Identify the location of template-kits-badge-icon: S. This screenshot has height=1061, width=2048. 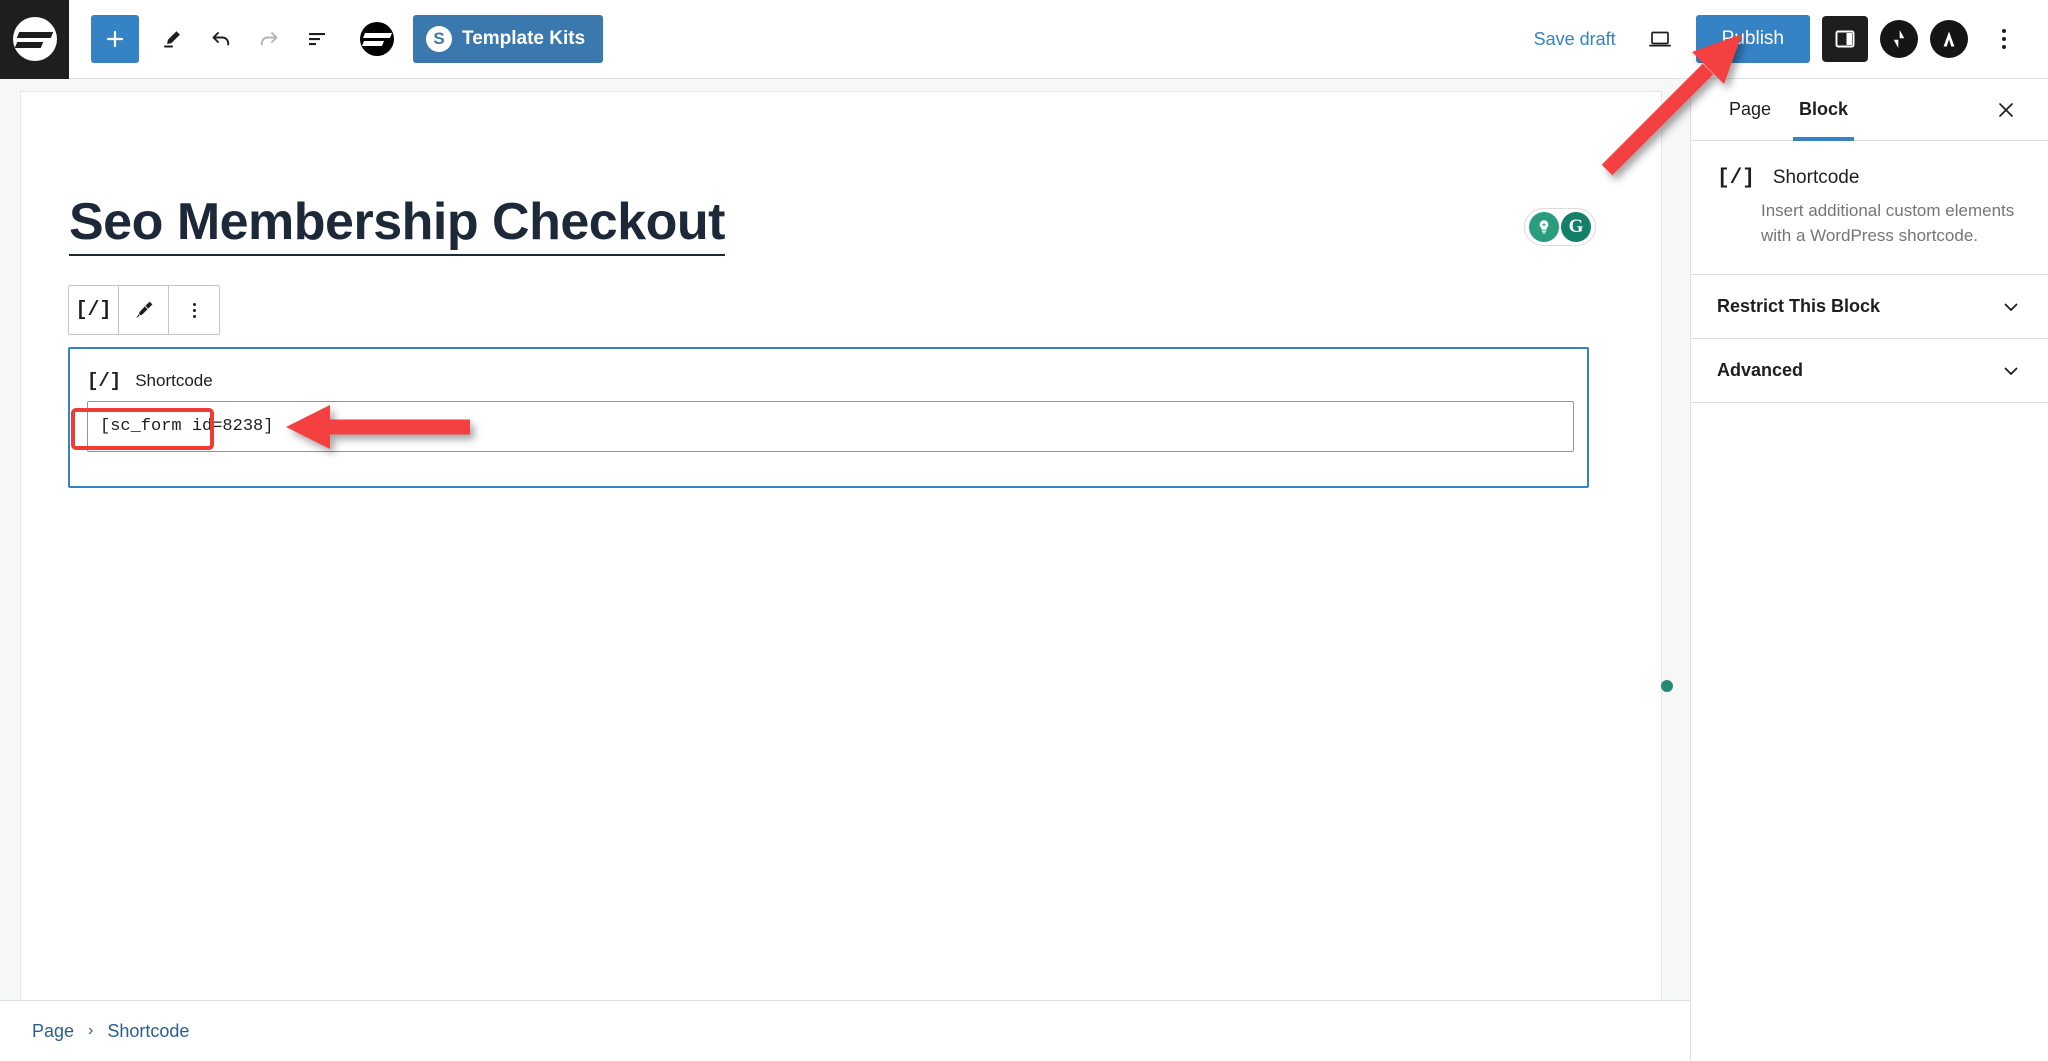
(439, 39).